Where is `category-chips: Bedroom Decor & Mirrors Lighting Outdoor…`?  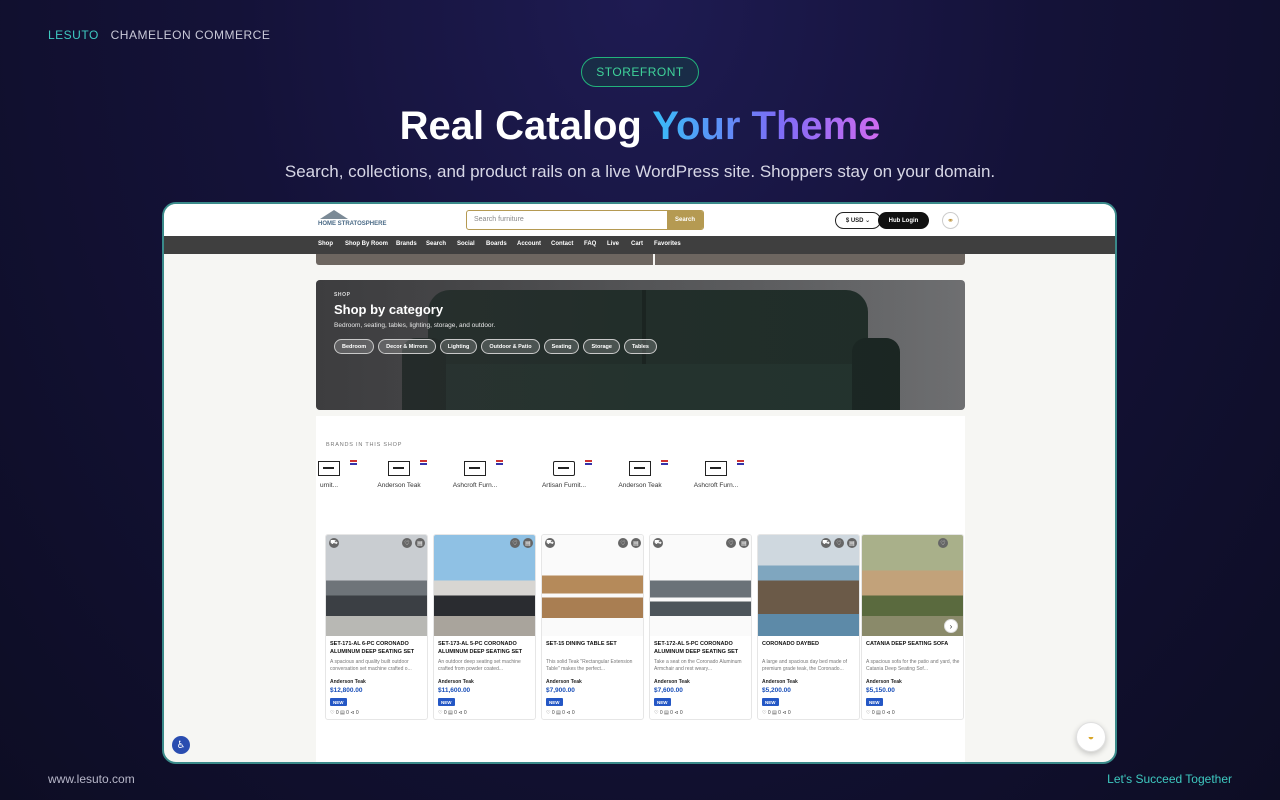
category-chips: Bedroom Decor & Mirrors Lighting Outdoor… is located at coordinates (495, 346).